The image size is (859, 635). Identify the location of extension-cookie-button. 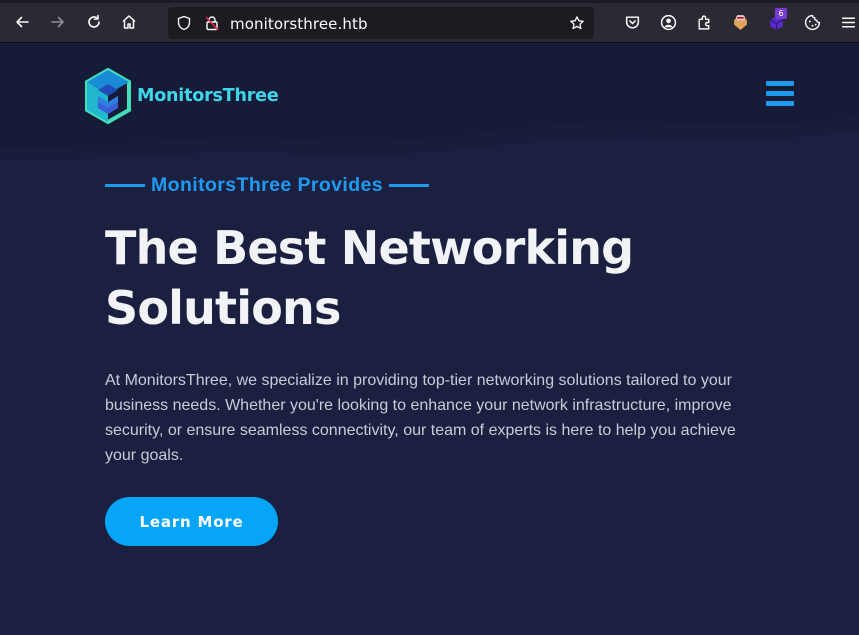
(812, 22).